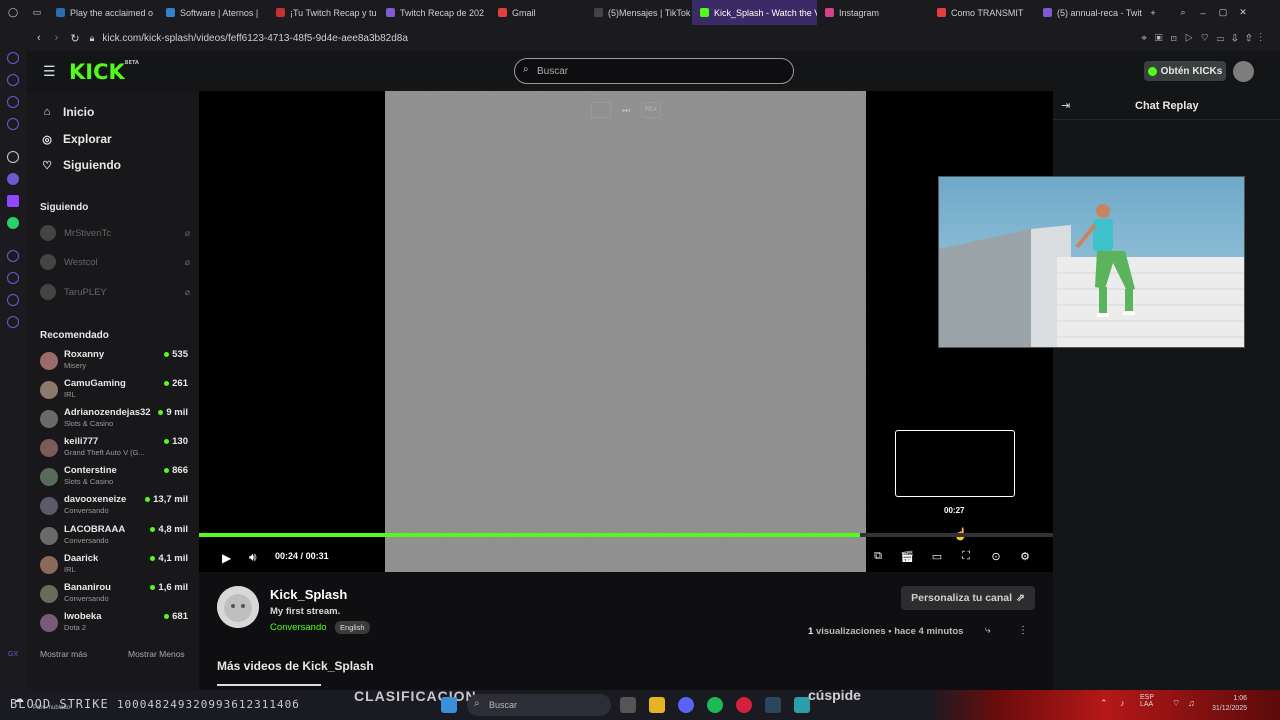  What do you see at coordinates (626, 110) in the screenshot?
I see `skip-icon: ⏭` at bounding box center [626, 110].